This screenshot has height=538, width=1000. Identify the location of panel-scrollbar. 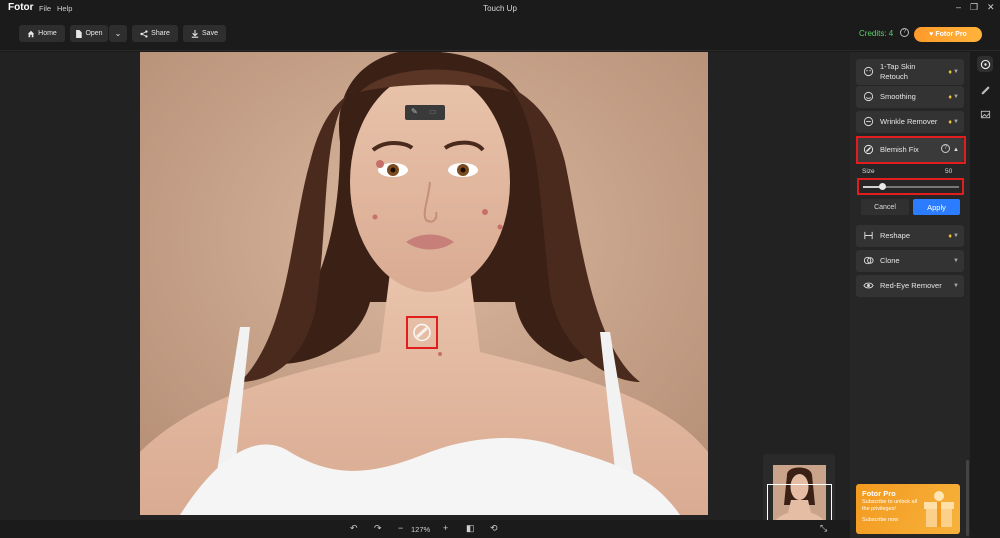
(967, 498).